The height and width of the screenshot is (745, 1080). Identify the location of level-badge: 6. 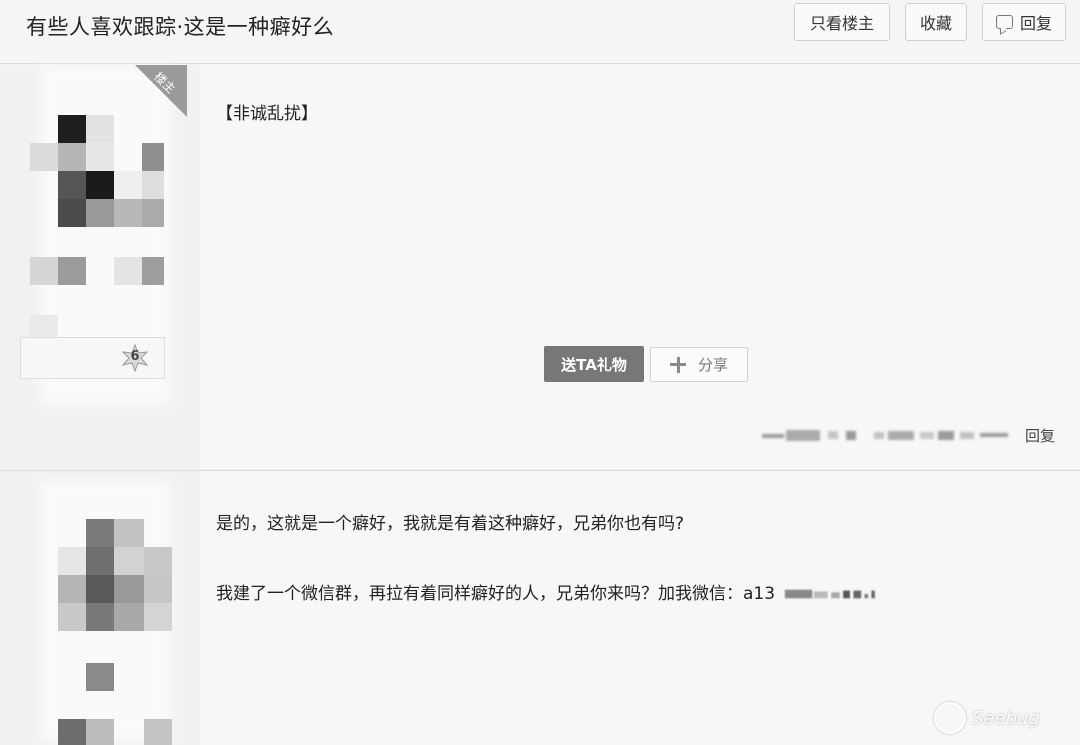
(135, 358).